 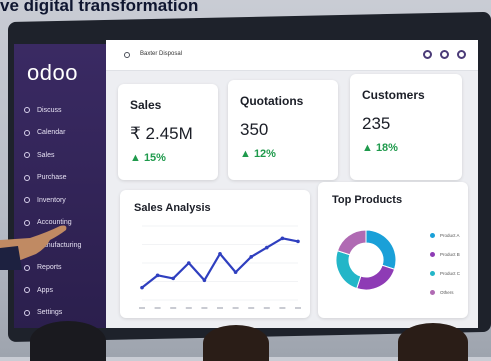 What do you see at coordinates (33, 247) in the screenshot?
I see `presenter-hand` at bounding box center [33, 247].